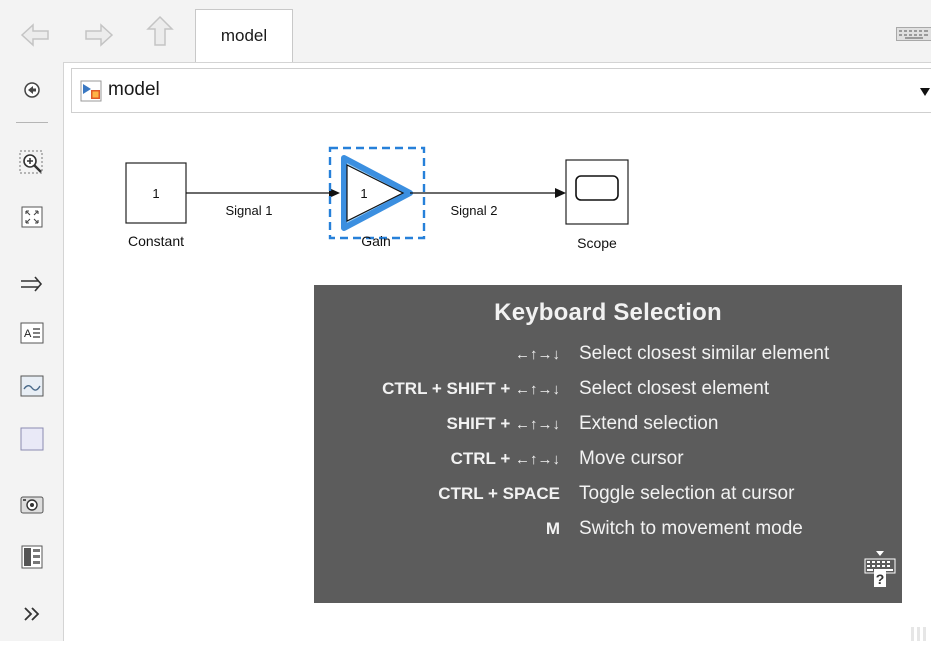 Image resolution: width=931 pixels, height=646 pixels. I want to click on keyboard-help-icon: ?, so click(880, 573).